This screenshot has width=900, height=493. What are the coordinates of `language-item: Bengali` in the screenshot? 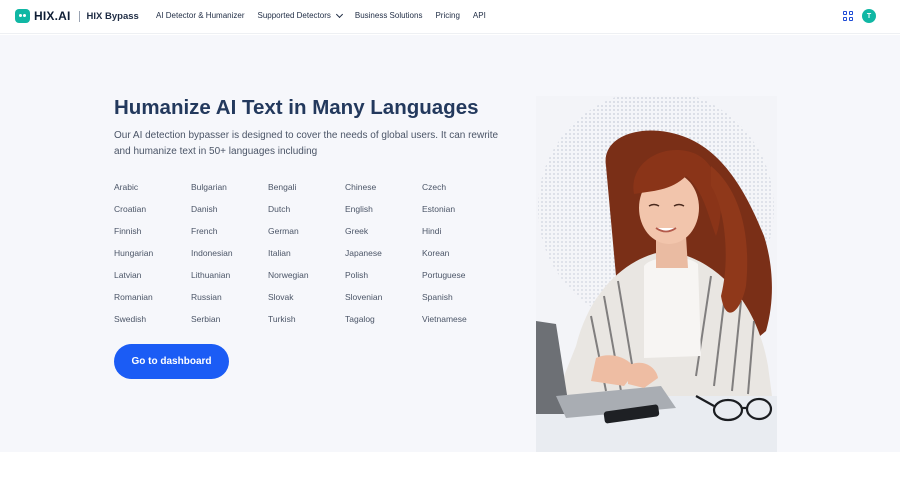 It's located at (282, 187).